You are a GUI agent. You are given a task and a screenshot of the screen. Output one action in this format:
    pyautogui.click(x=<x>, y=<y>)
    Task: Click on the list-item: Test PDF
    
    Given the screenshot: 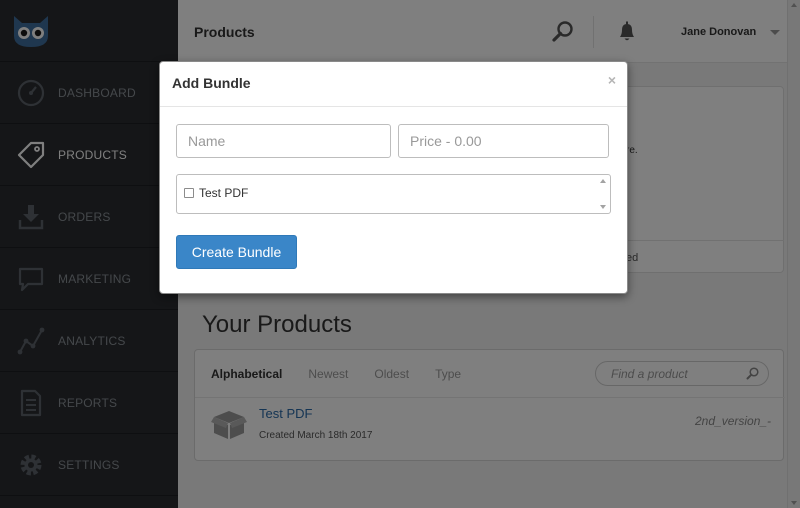 What is the action you would take?
    pyautogui.click(x=216, y=193)
    